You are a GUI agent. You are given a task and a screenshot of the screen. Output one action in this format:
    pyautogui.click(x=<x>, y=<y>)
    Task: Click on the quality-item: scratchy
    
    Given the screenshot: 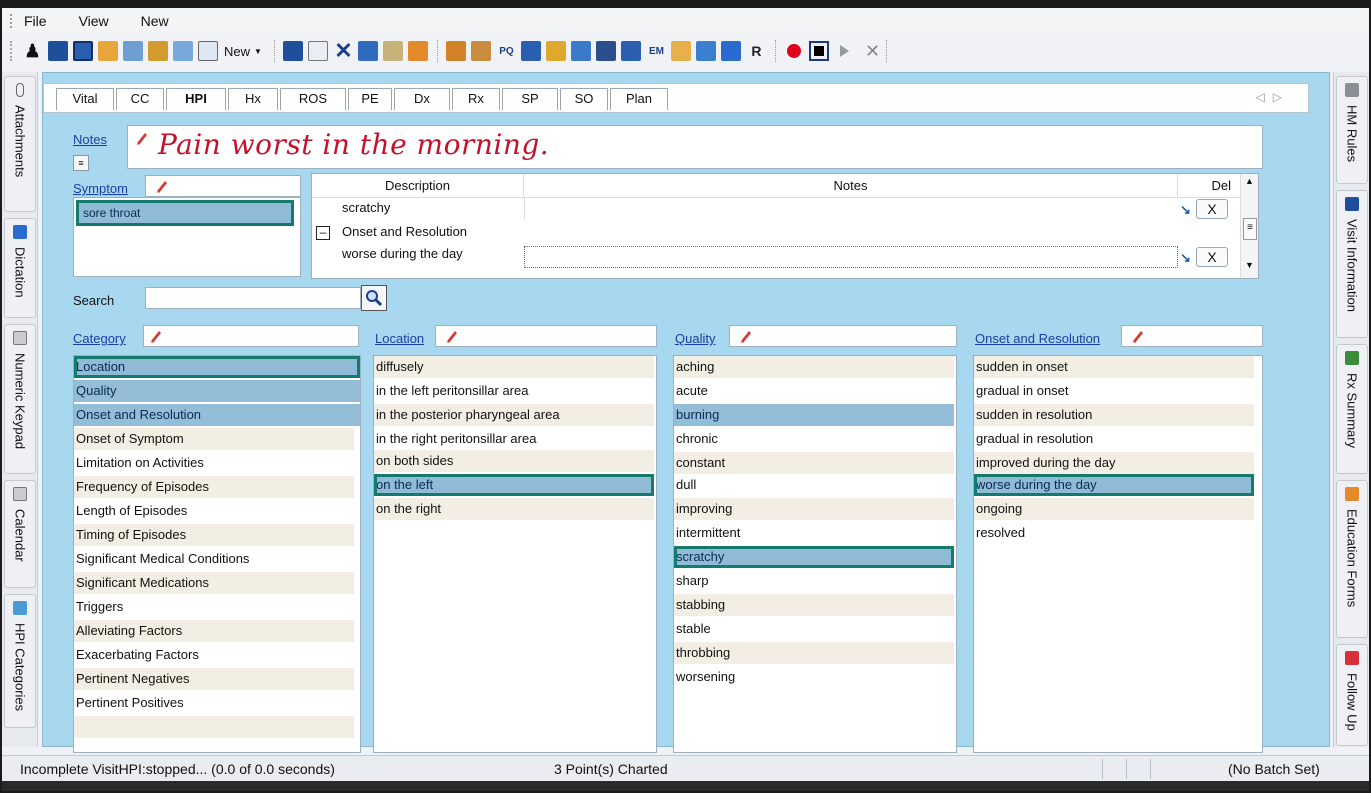 What is the action you would take?
    pyautogui.click(x=814, y=557)
    